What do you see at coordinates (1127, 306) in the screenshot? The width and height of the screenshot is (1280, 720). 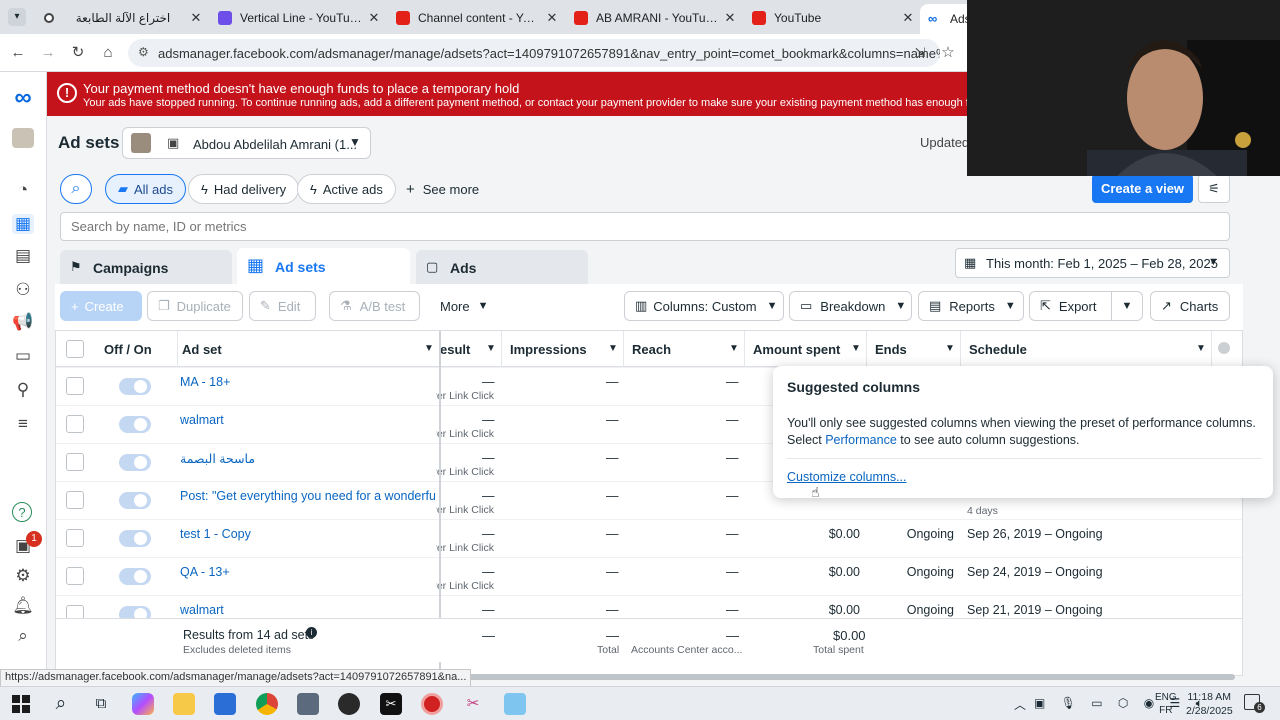 I see `export-options-button: ▼` at bounding box center [1127, 306].